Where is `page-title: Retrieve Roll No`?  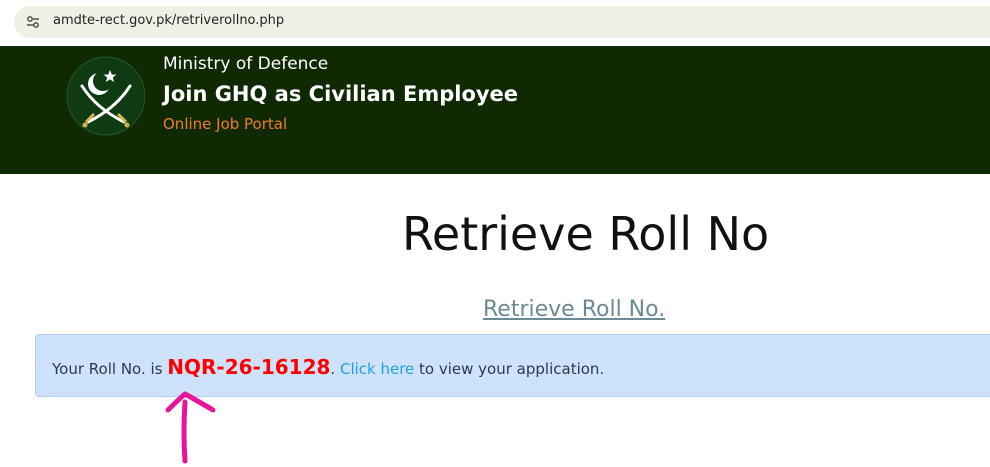 page-title: Retrieve Roll No is located at coordinates (586, 234).